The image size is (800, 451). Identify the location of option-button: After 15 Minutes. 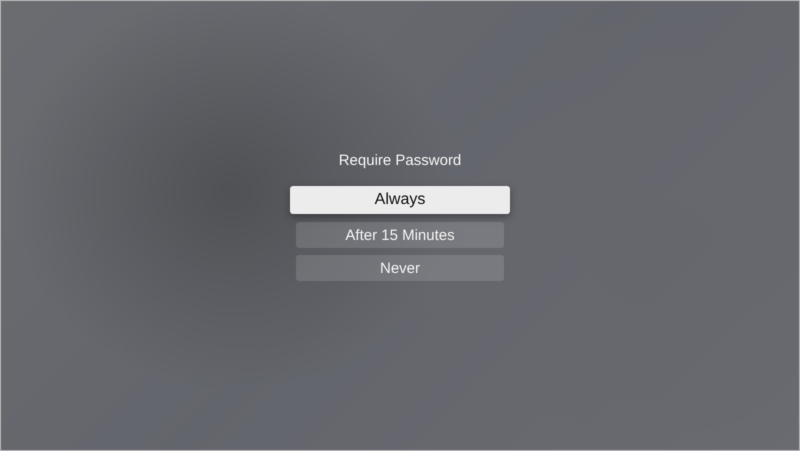
(400, 235).